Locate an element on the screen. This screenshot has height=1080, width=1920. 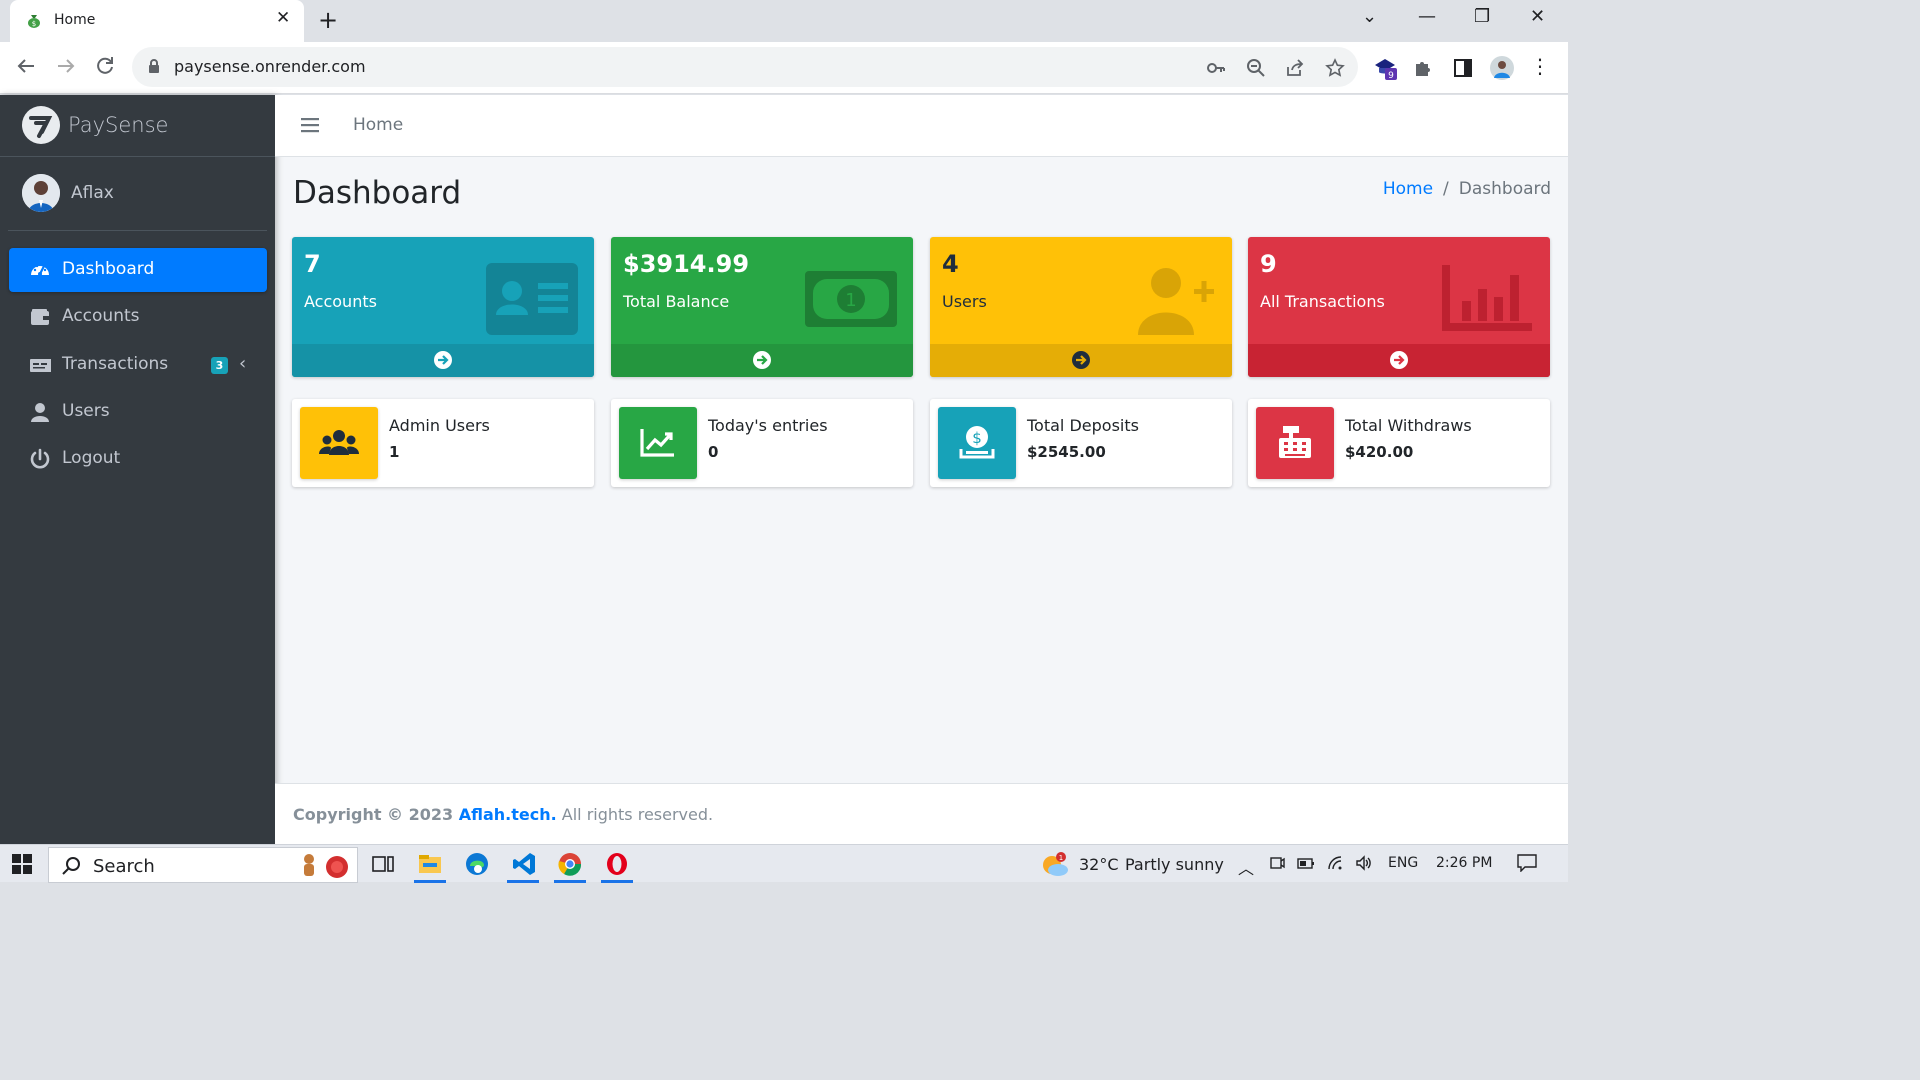
battery-icon is located at coordinates (1306, 863).